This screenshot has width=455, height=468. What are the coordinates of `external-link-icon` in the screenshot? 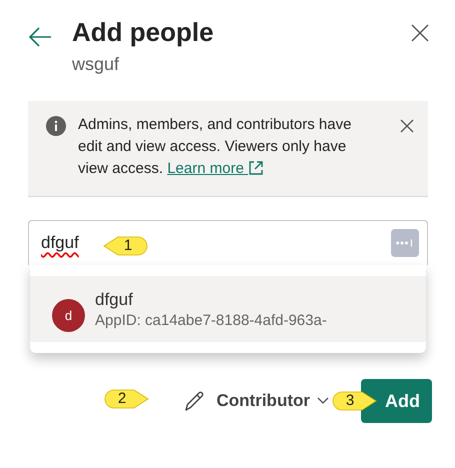 It's located at (256, 168).